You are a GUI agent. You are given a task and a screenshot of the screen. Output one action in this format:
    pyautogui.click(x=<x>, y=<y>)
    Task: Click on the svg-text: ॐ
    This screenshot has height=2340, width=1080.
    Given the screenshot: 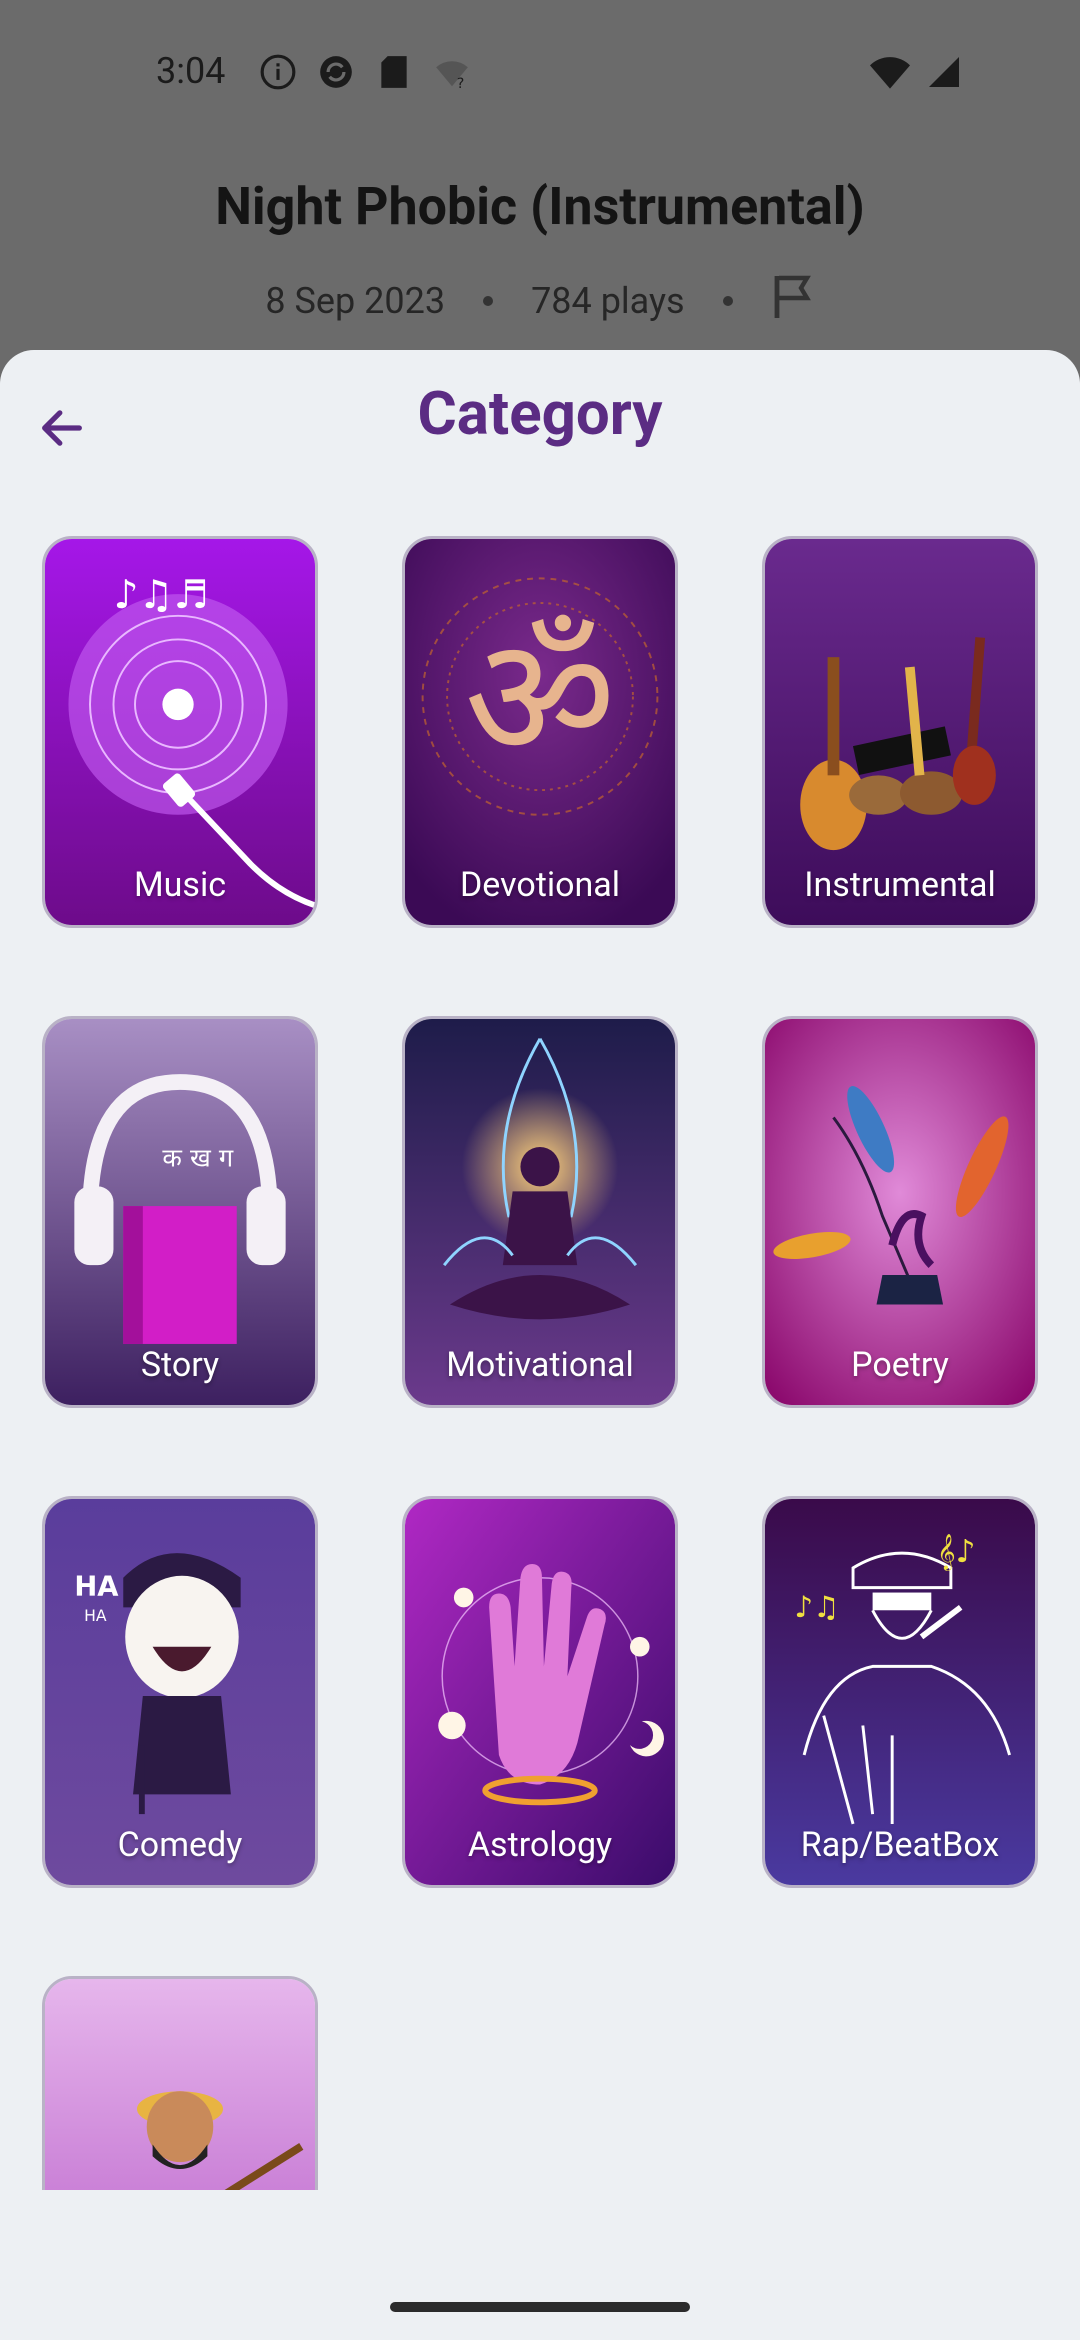 What is the action you would take?
    pyautogui.click(x=540, y=698)
    